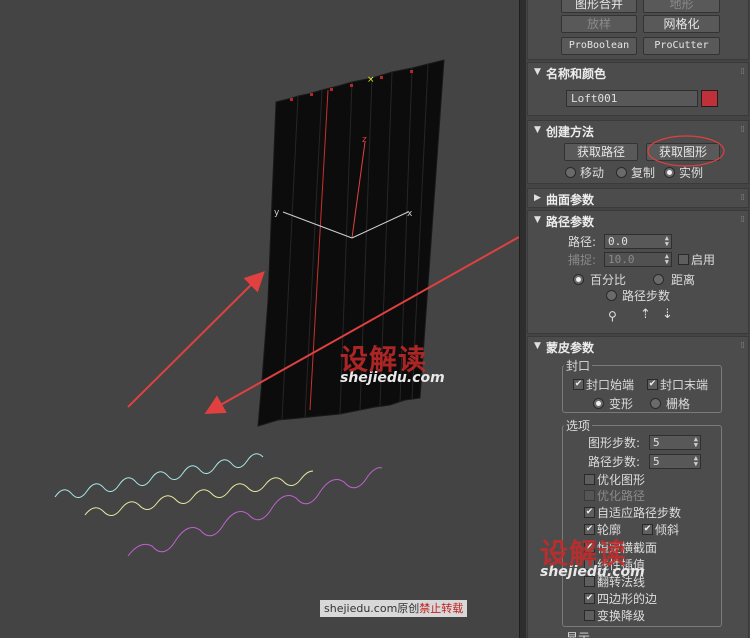 Image resolution: width=750 pixels, height=638 pixels. What do you see at coordinates (683, 280) in the screenshot?
I see `distance-label: 距离` at bounding box center [683, 280].